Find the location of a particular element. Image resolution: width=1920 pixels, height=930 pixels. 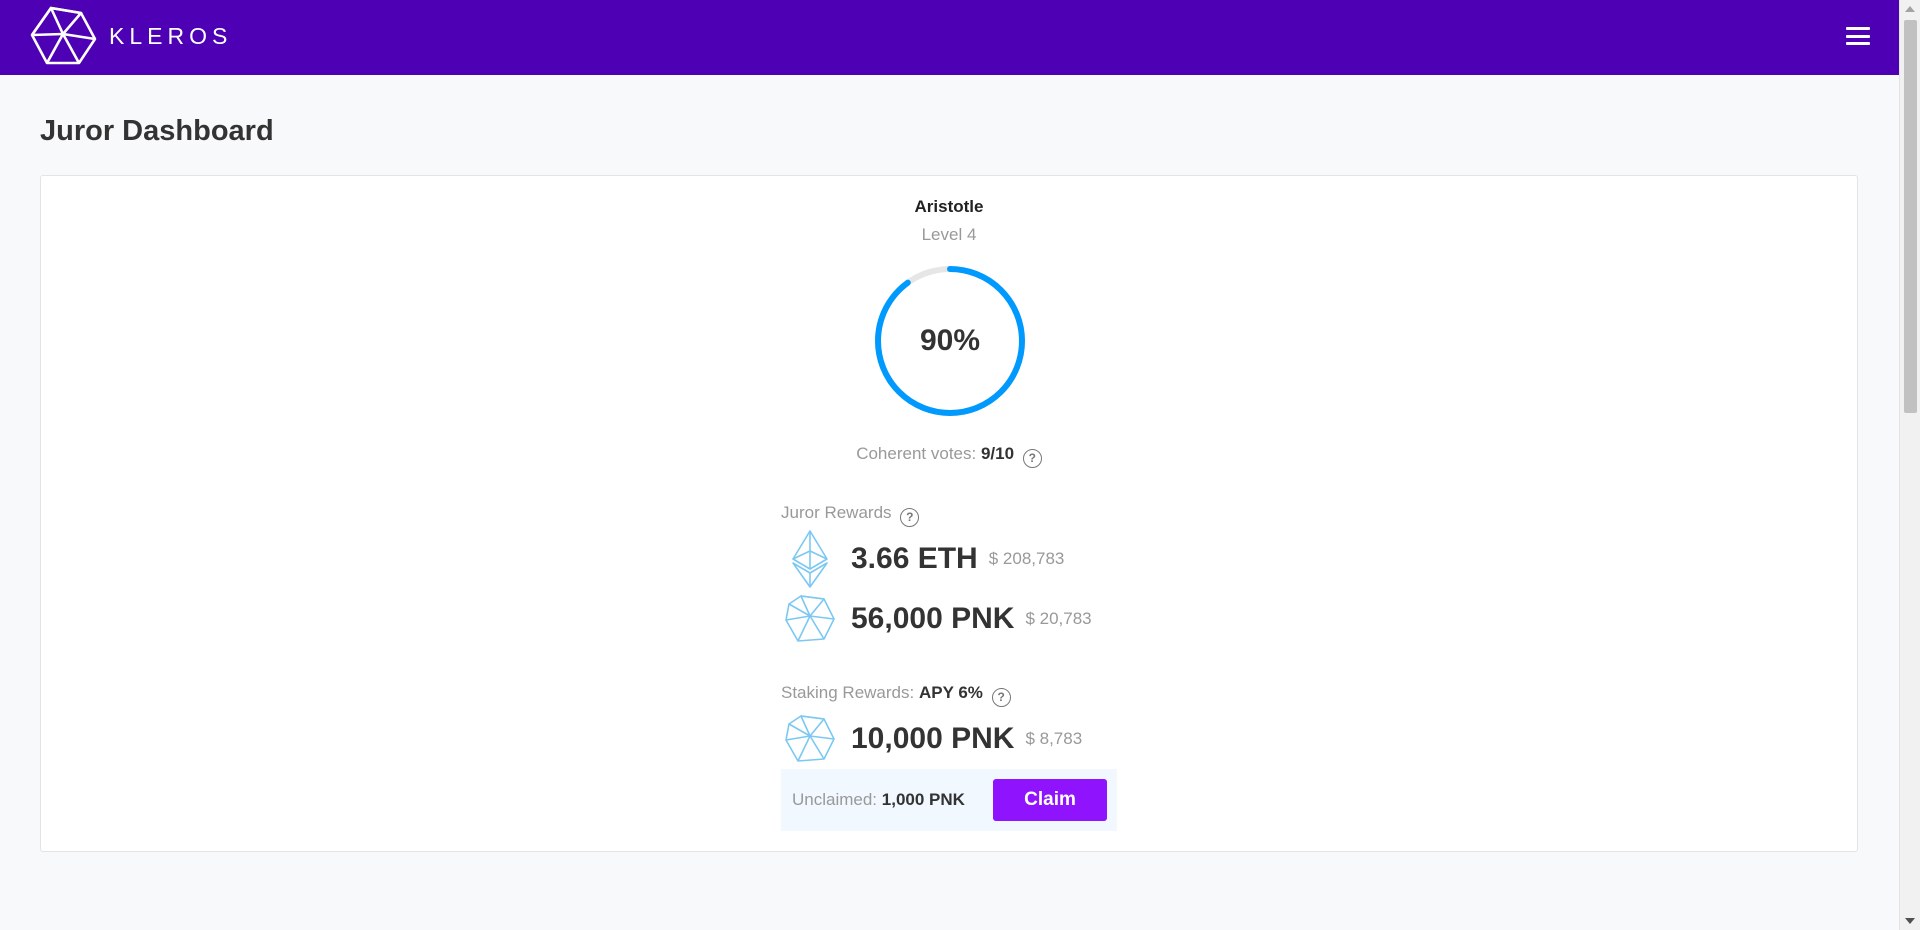

top-navigation-bar: KLEROS is located at coordinates (949, 37).